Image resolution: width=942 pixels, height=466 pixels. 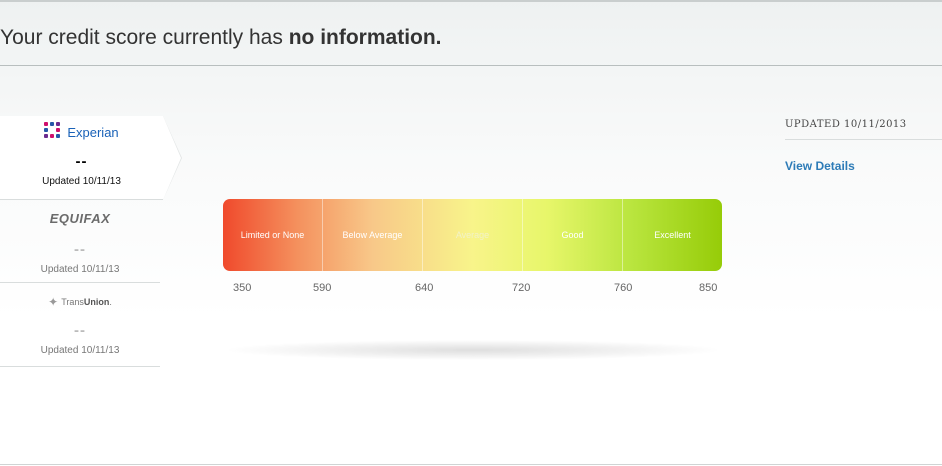 What do you see at coordinates (93, 132) in the screenshot?
I see `experian-wordmark: Experian` at bounding box center [93, 132].